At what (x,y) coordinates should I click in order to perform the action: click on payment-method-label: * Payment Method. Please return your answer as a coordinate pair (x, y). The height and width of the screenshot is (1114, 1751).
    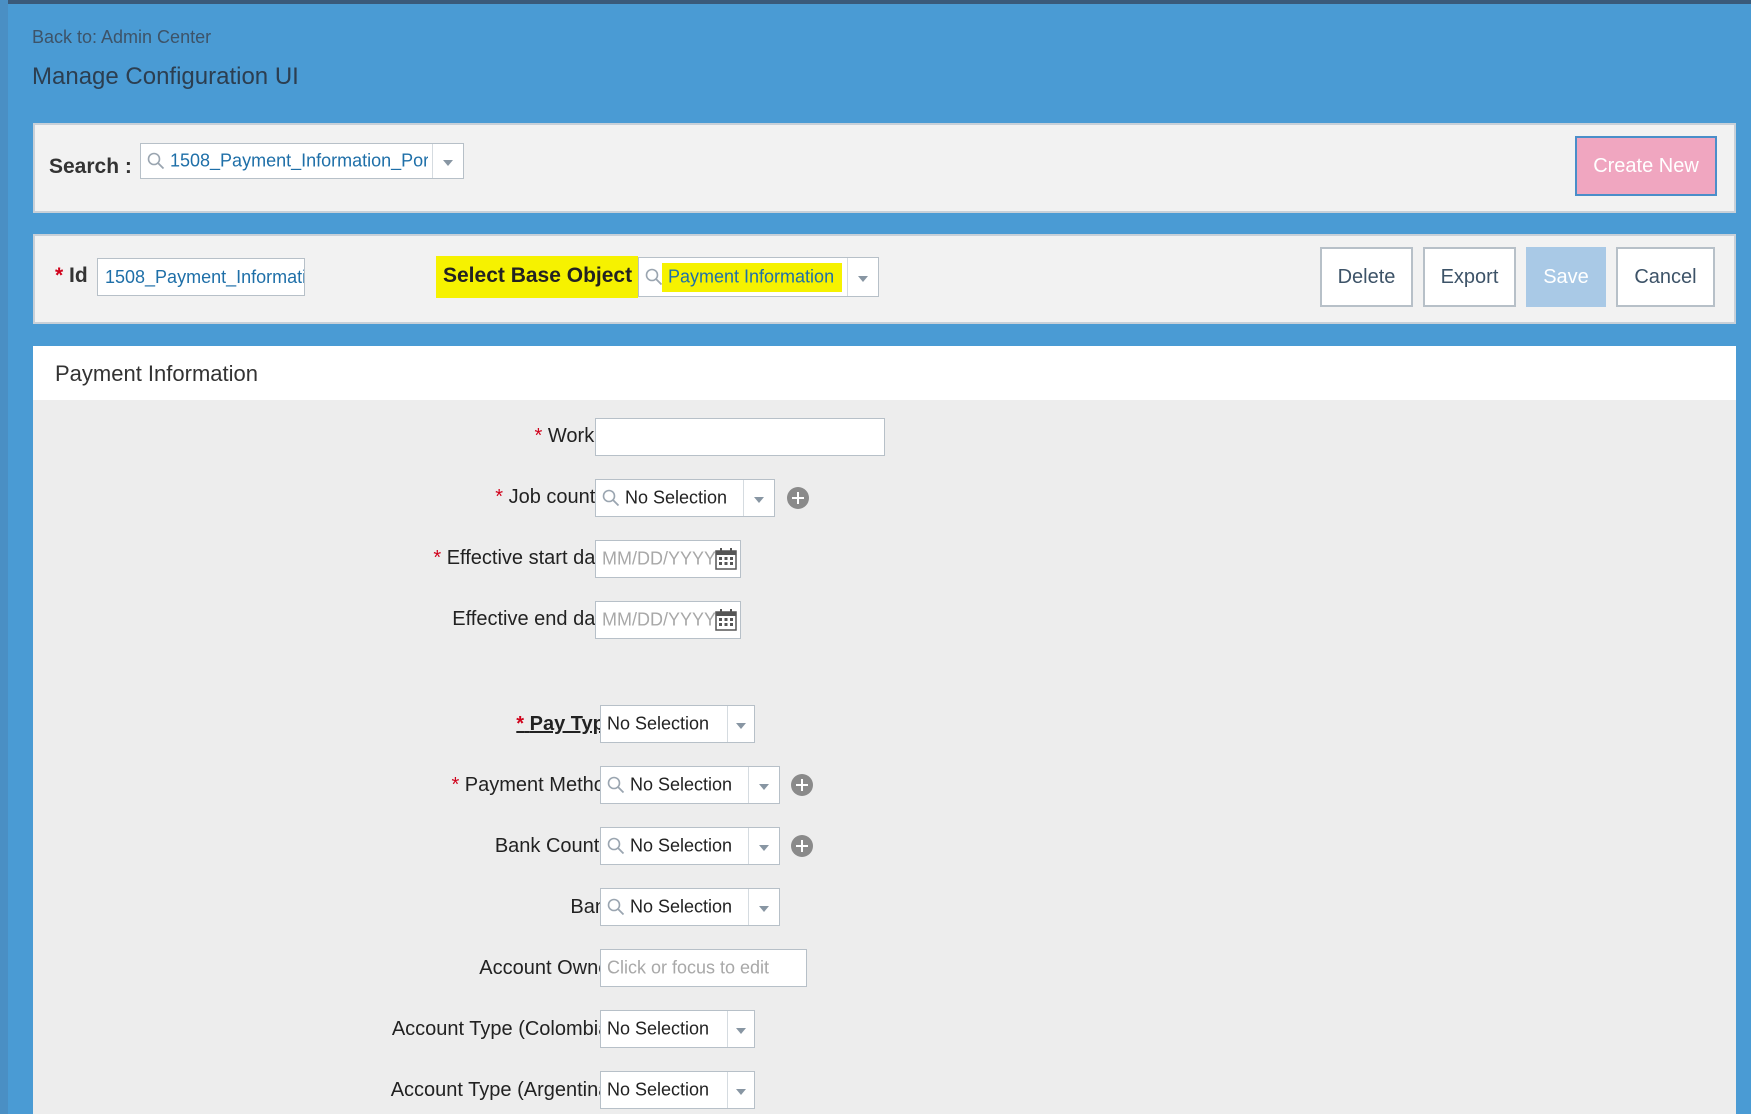
    Looking at the image, I should click on (533, 785).